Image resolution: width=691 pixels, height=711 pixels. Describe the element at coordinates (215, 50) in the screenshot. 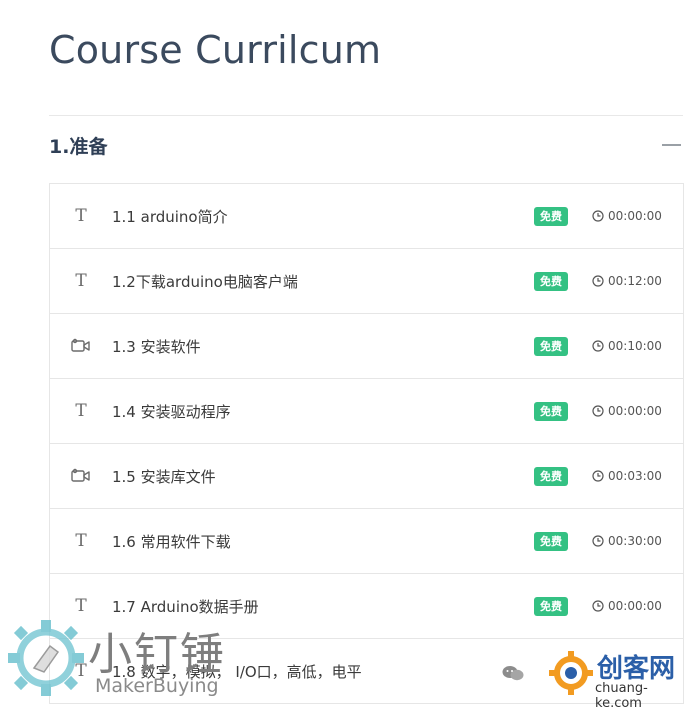

I see `page-title: Course Currilcum` at that location.